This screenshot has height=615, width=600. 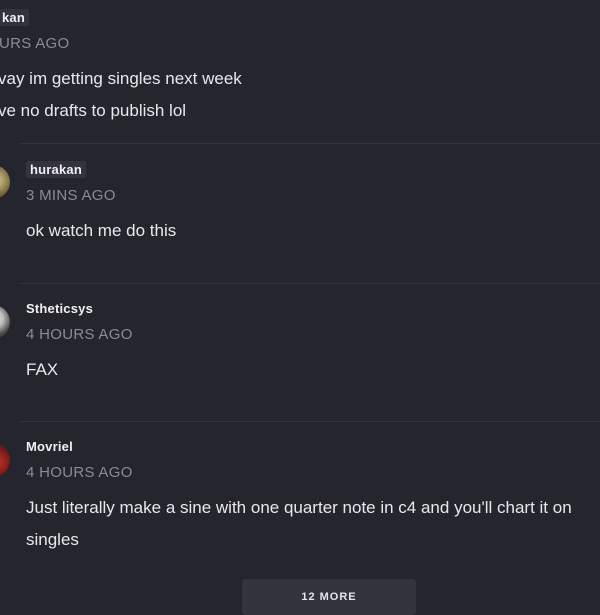 What do you see at coordinates (52, 539) in the screenshot?
I see `comment-text-line: singles` at bounding box center [52, 539].